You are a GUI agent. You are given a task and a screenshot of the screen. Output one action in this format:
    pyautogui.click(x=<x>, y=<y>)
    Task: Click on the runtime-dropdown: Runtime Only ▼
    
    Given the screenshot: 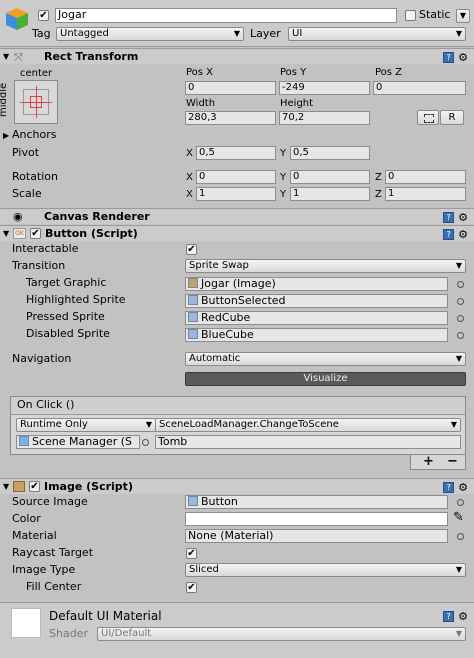 What is the action you would take?
    pyautogui.click(x=86, y=425)
    